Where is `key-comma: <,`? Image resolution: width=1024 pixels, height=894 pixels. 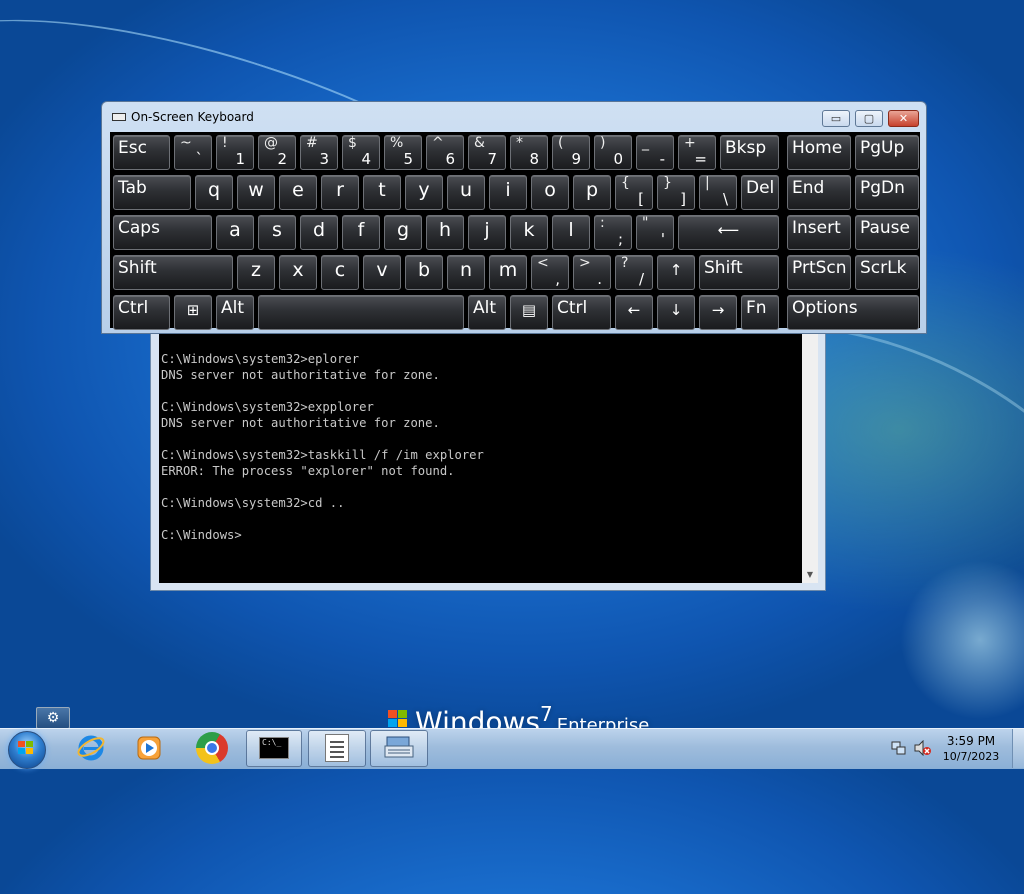
key-comma: <, is located at coordinates (550, 272).